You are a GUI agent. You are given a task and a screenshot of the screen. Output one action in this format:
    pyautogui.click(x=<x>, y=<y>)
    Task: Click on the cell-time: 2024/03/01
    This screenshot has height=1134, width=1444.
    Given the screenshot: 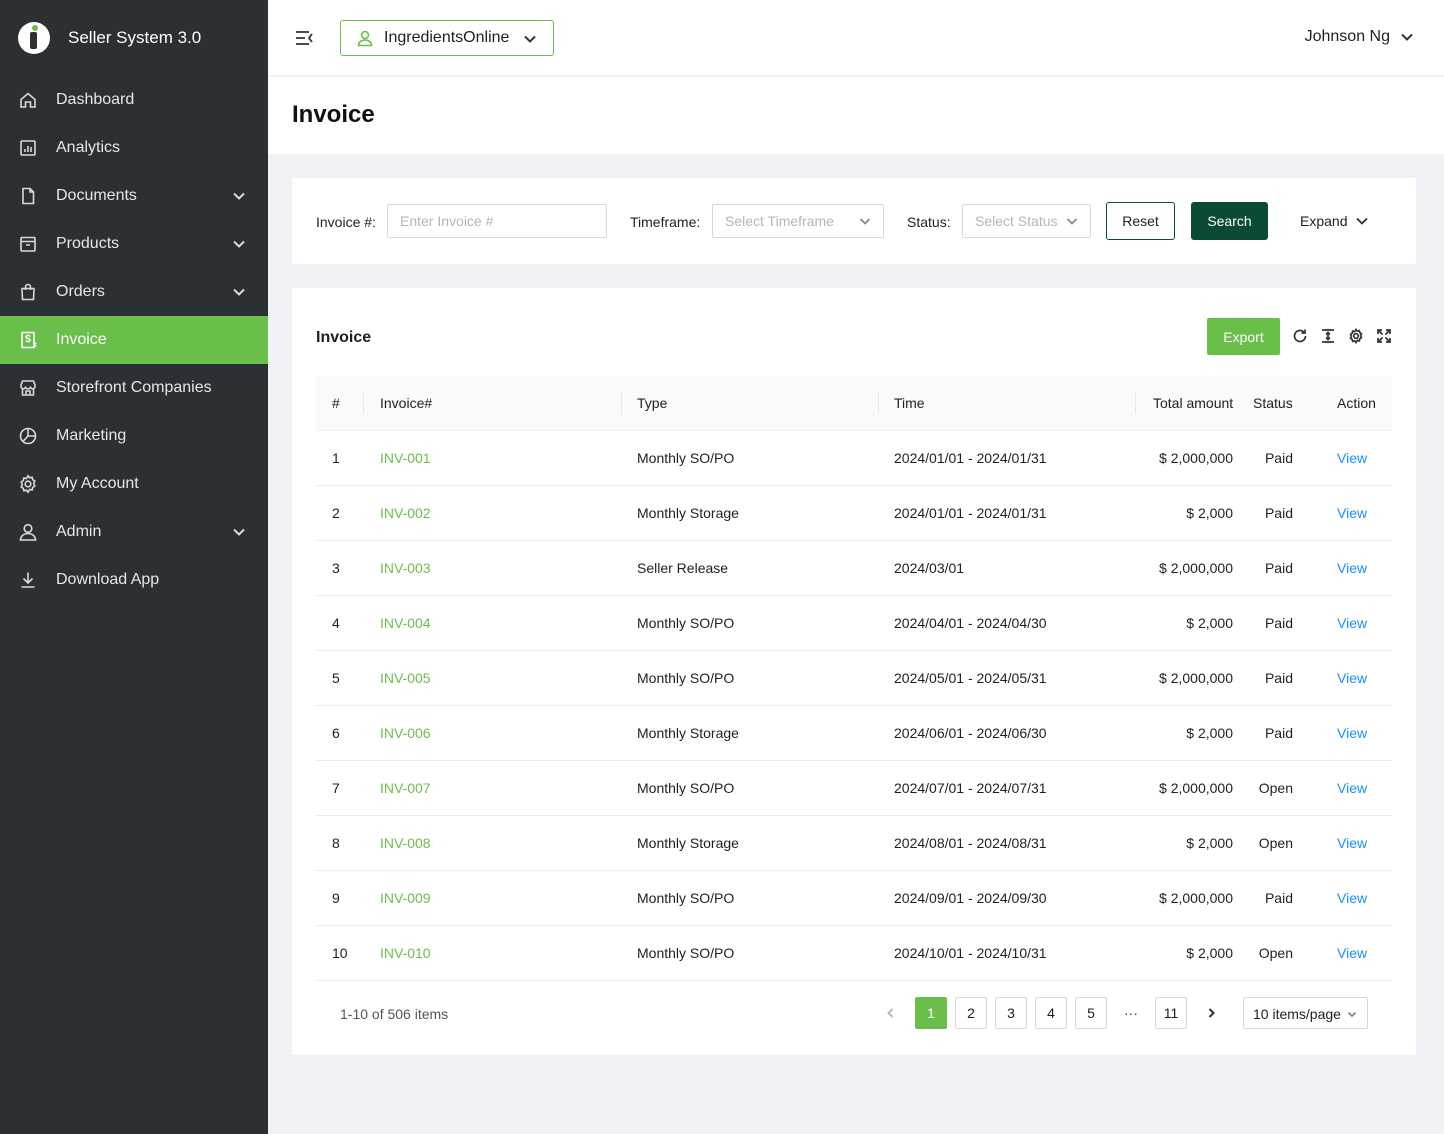 What is the action you would take?
    pyautogui.click(x=929, y=568)
    